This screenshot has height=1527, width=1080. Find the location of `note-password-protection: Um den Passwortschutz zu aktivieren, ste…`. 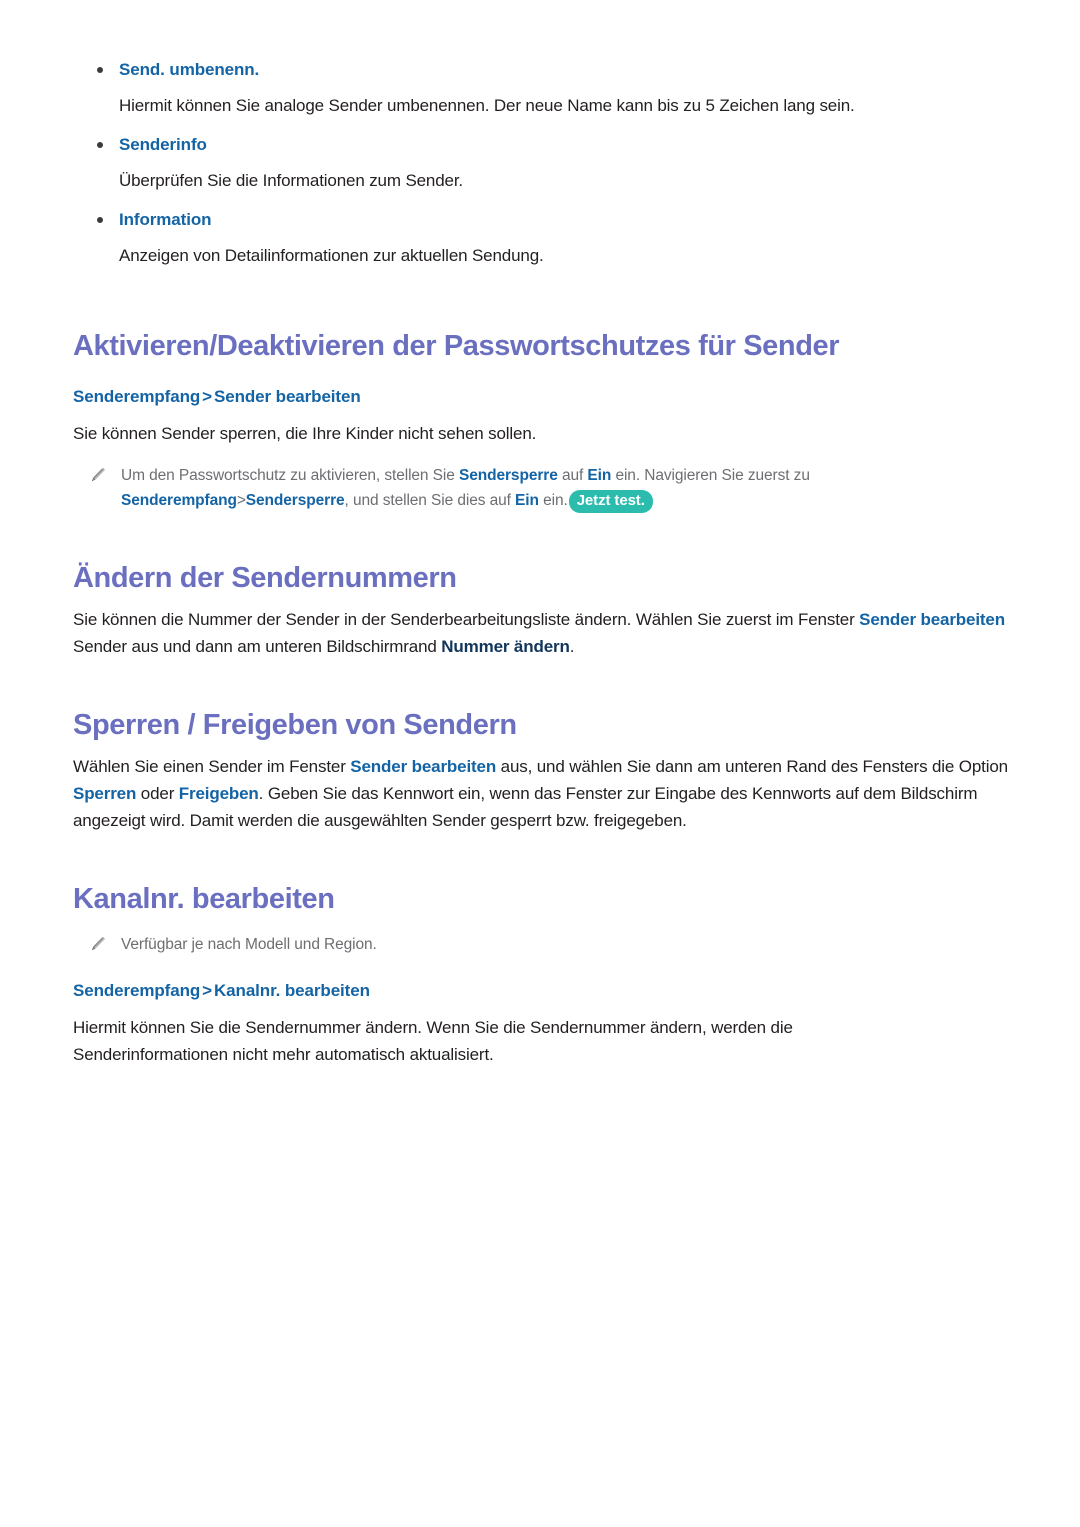

note-password-protection: Um den Passwortschutz zu aktivieren, ste… is located at coordinates (540, 488).